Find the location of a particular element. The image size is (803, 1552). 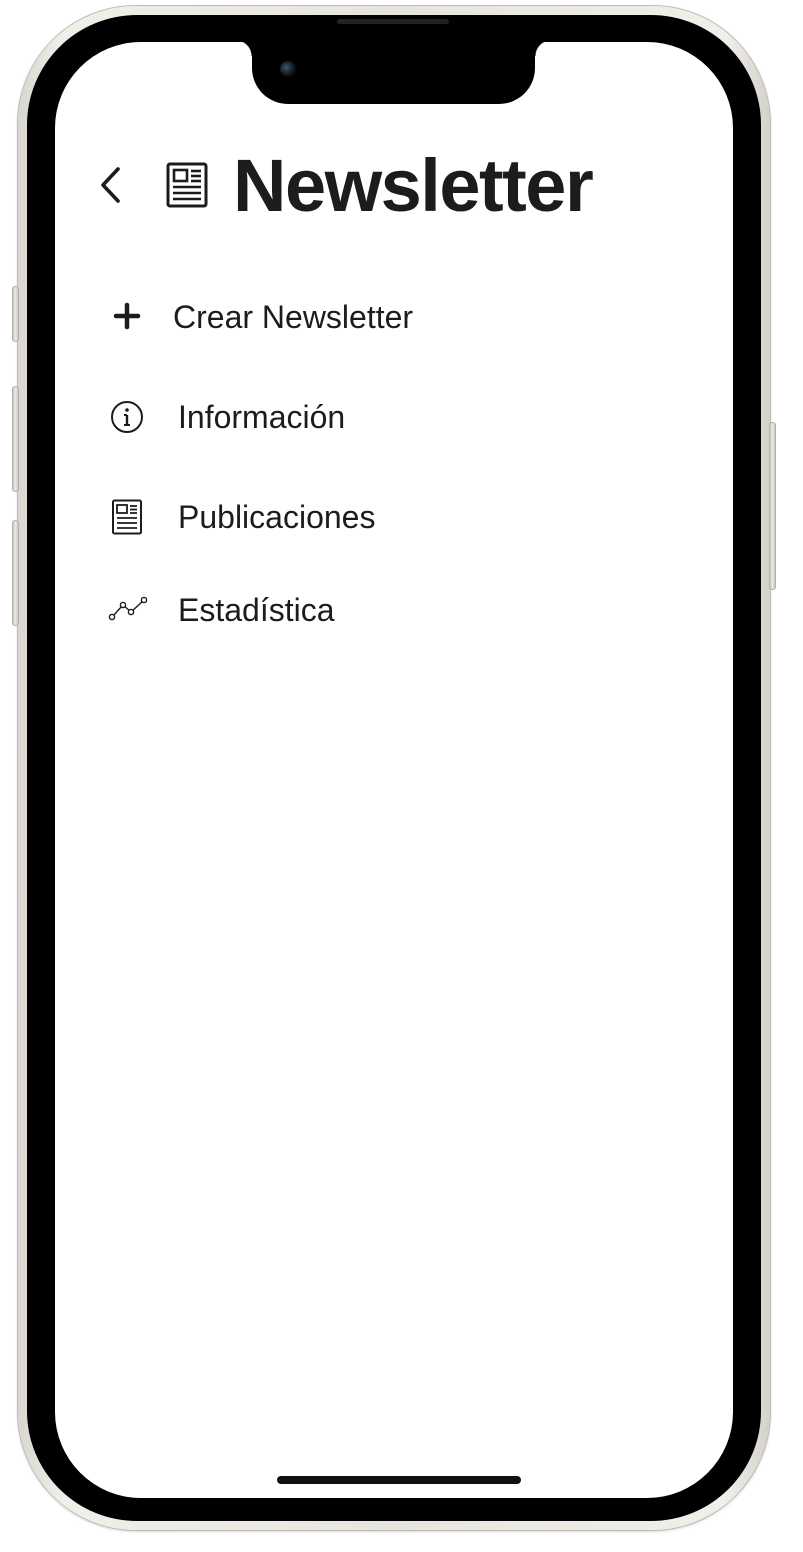

menu-item-crear-newsletter: Crear Newsletter is located at coordinates (394, 317).